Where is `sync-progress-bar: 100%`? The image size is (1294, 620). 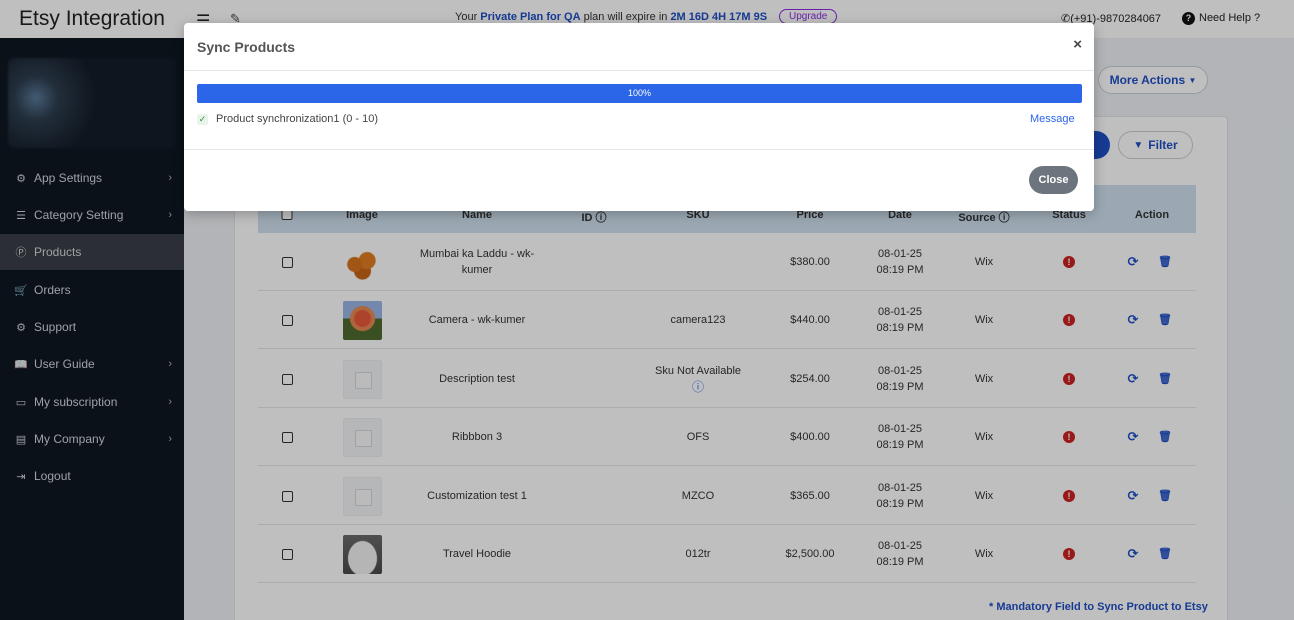
sync-progress-bar: 100% is located at coordinates (639, 93).